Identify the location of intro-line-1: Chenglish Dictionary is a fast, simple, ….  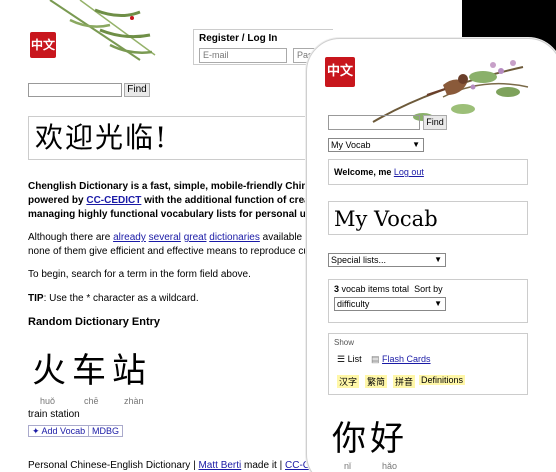
(176, 186).